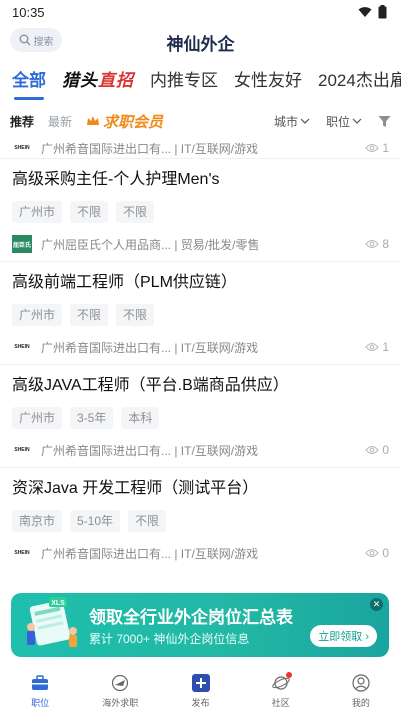 The image size is (401, 713). I want to click on nav-label: 海外求职, so click(120, 702).